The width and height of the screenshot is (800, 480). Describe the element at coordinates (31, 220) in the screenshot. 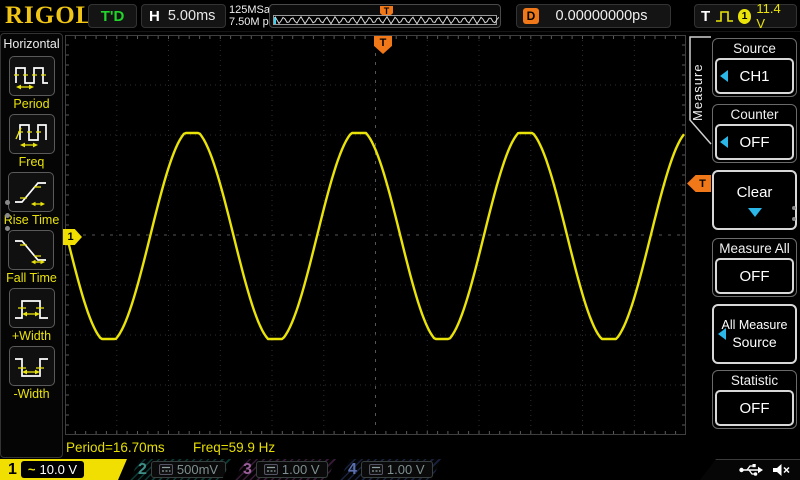

I see `rise-time-label: Rise Time` at that location.